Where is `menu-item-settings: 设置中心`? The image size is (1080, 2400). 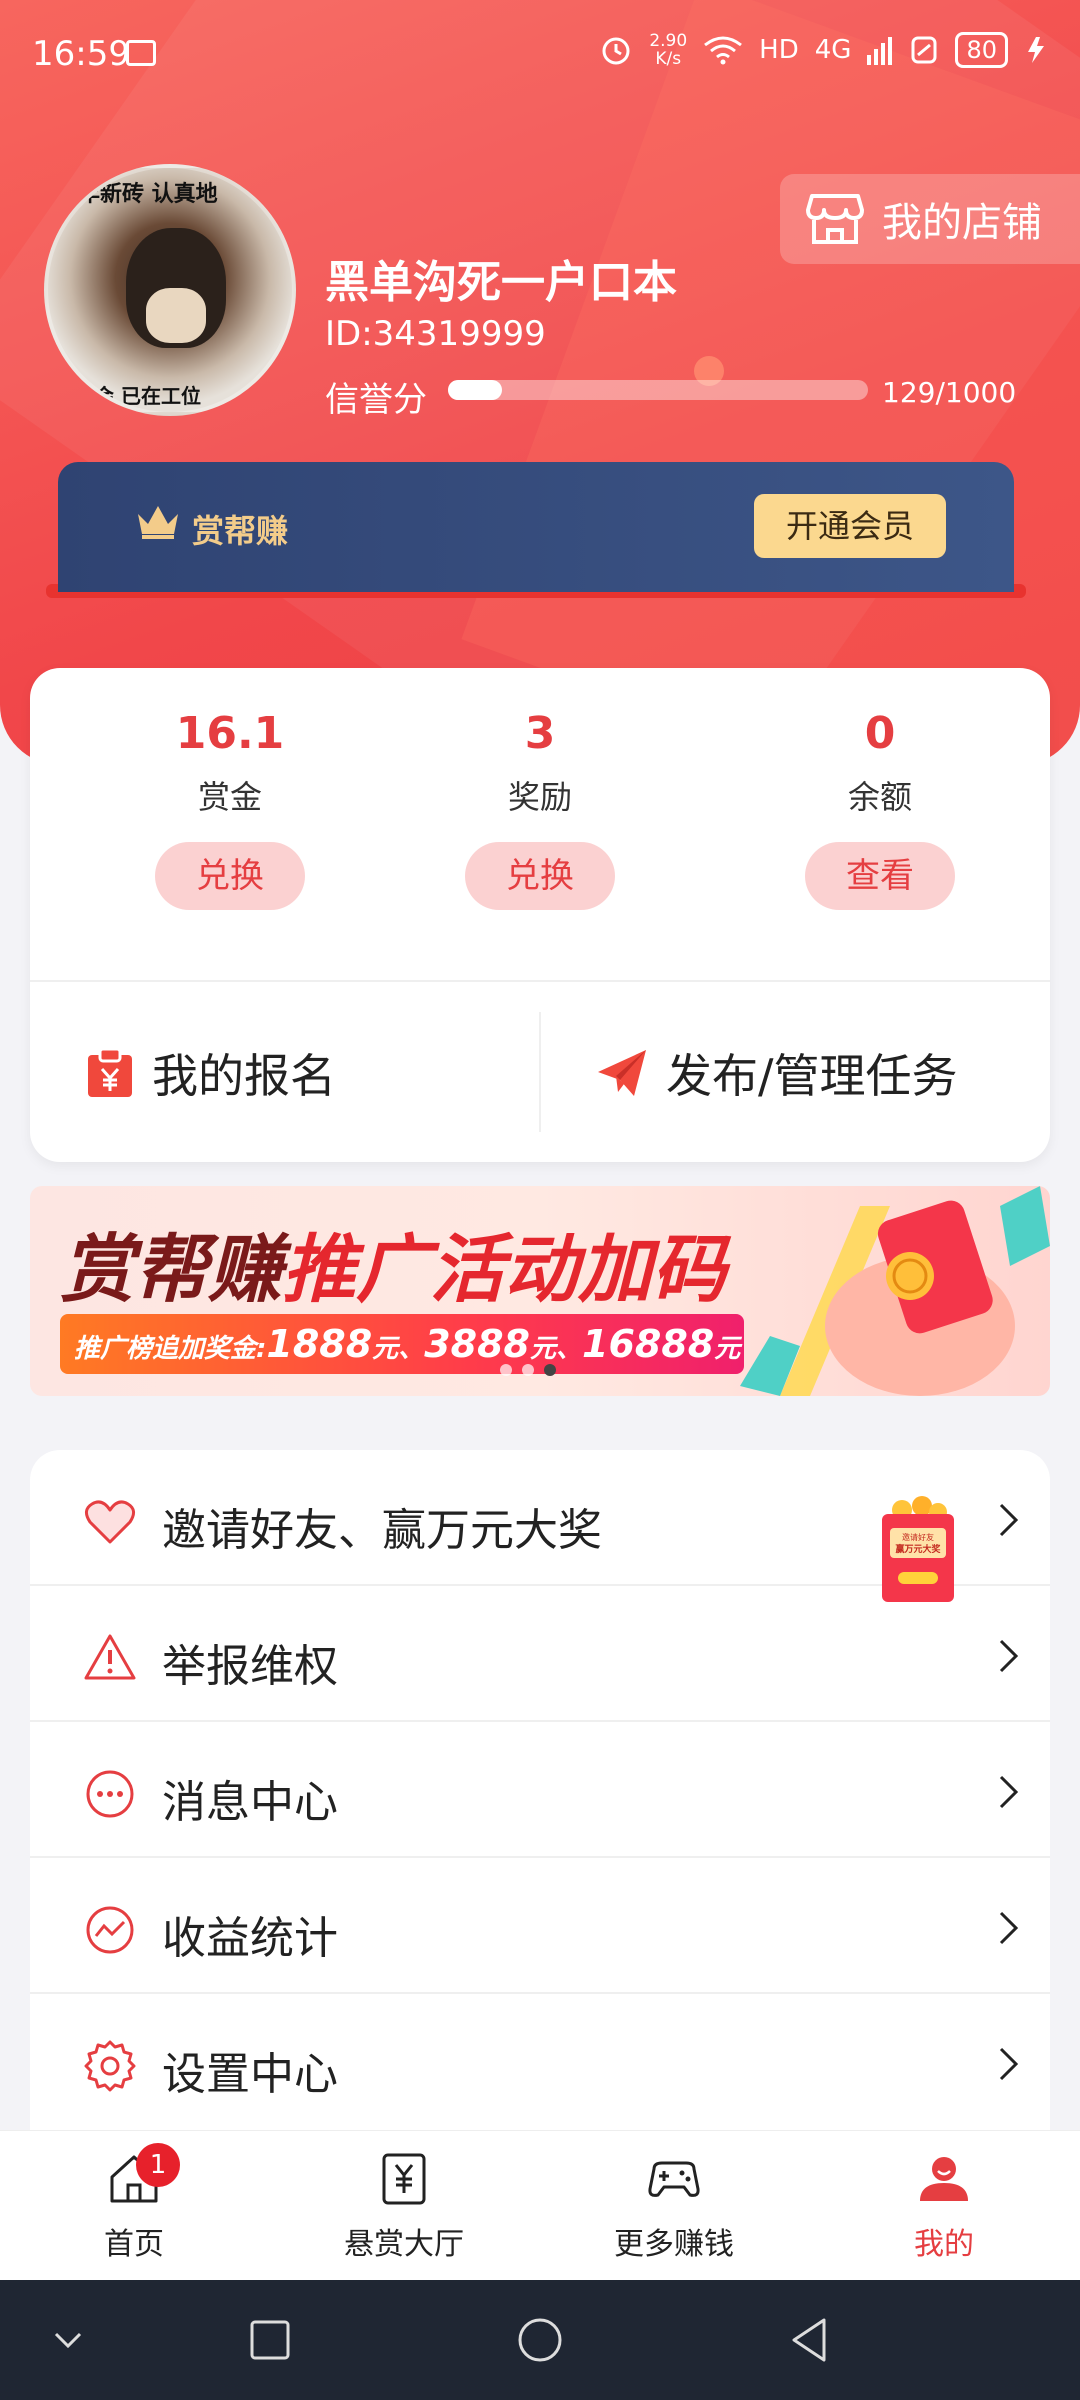
menu-item-settings: 设置中心 is located at coordinates (540, 2062).